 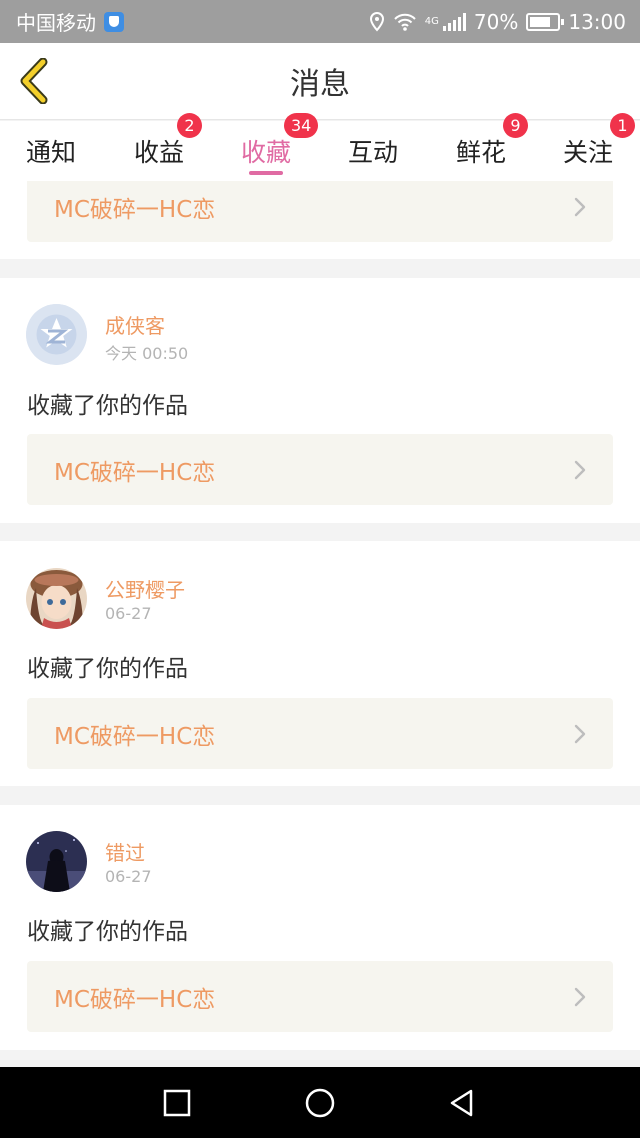 I want to click on battery-icon, so click(x=545, y=21).